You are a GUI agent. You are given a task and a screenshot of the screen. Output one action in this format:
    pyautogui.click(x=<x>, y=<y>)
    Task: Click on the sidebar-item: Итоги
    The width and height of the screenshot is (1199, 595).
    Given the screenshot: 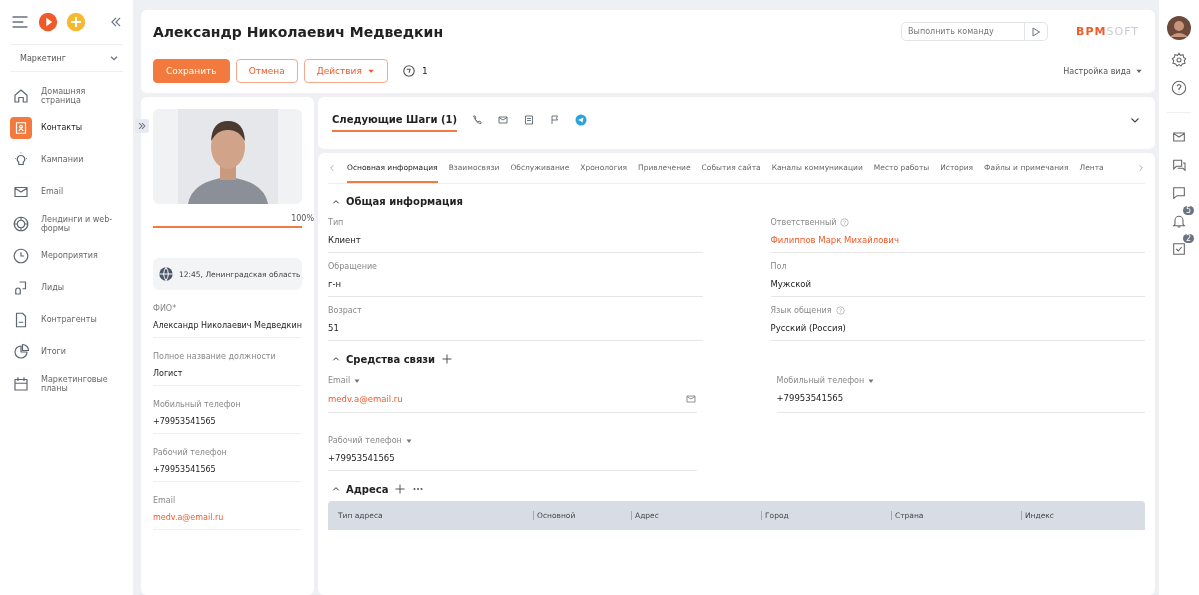 What is the action you would take?
    pyautogui.click(x=53, y=352)
    